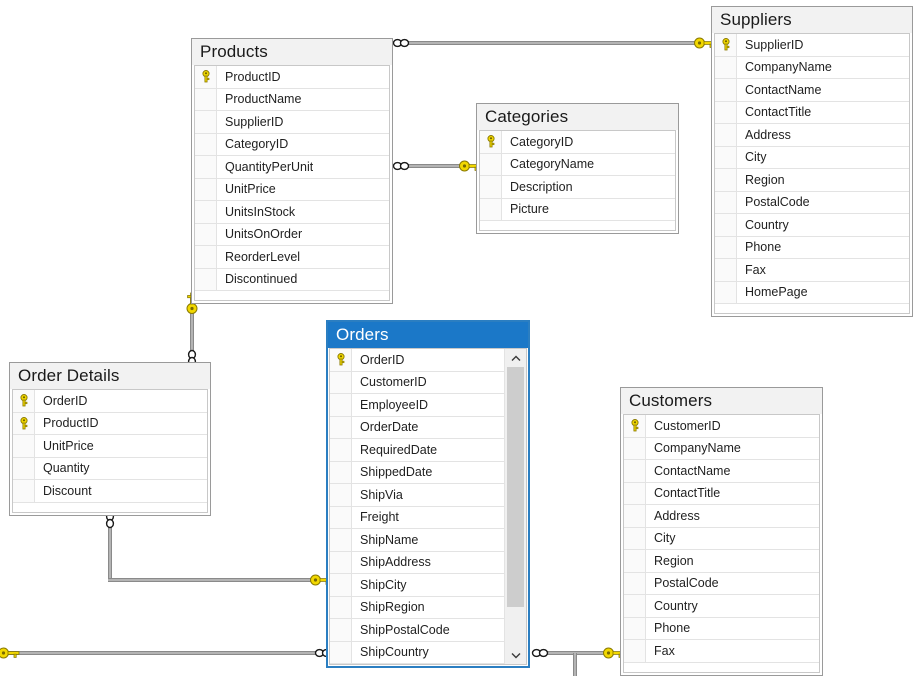 Image resolution: width=923 pixels, height=676 pixels. I want to click on scroll-up-icon, so click(515, 358).